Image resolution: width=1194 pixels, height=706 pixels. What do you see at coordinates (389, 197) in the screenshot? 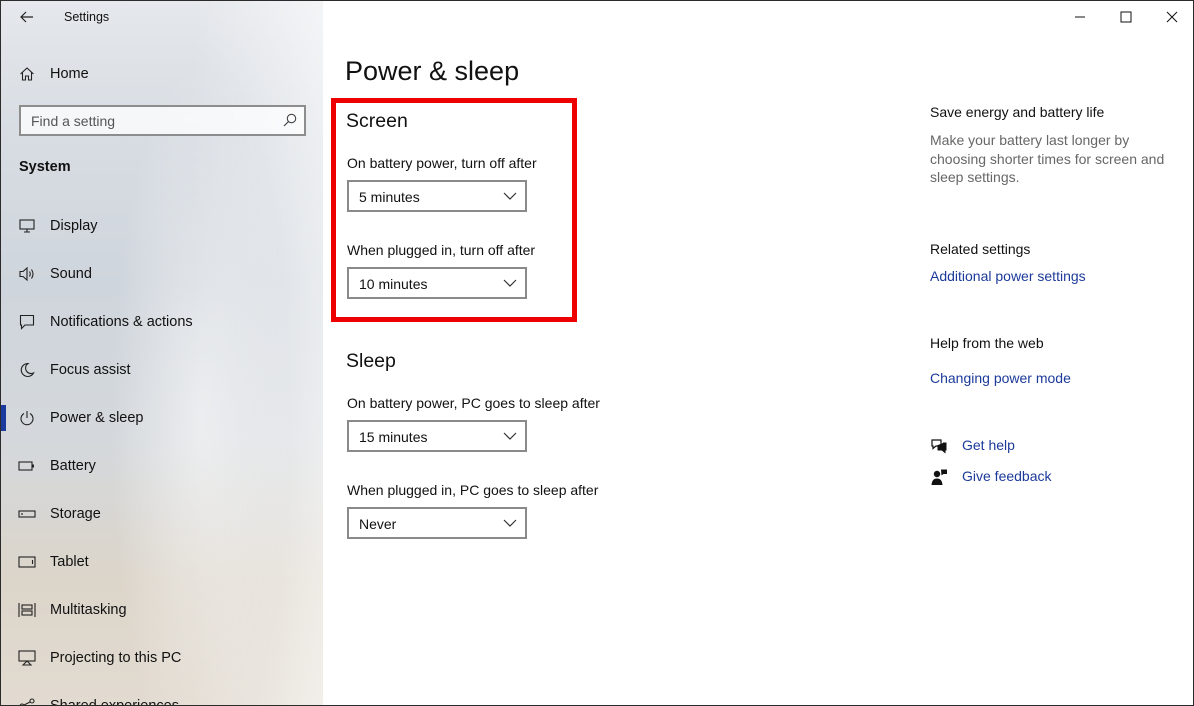
I see `dropdown-value: 5 minutes` at bounding box center [389, 197].